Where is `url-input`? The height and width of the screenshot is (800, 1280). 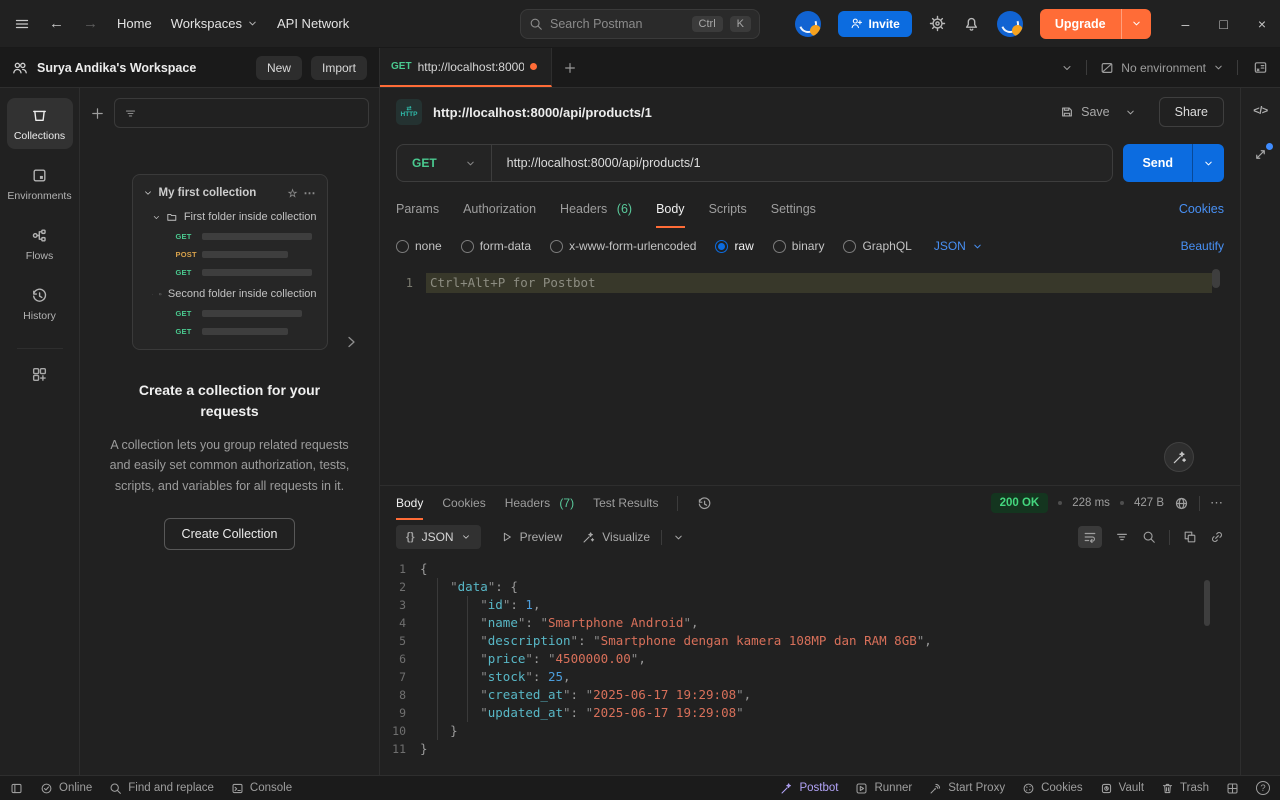 url-input is located at coordinates (802, 163).